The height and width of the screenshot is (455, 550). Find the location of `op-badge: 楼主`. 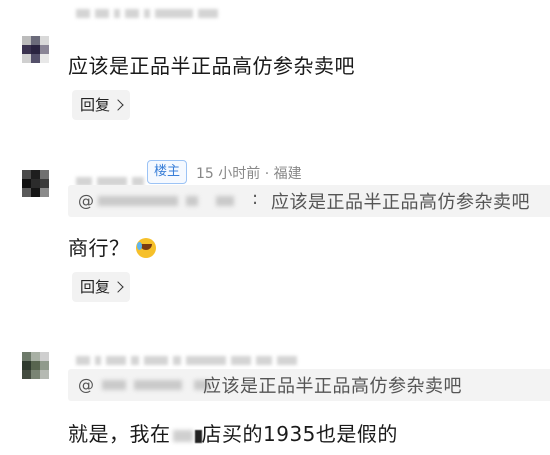

op-badge: 楼主 is located at coordinates (167, 172).